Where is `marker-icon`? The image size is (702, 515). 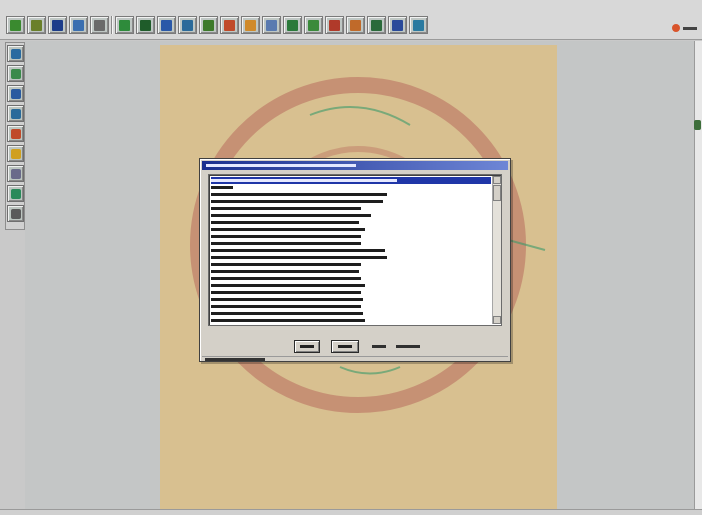
marker-icon is located at coordinates (15, 193).